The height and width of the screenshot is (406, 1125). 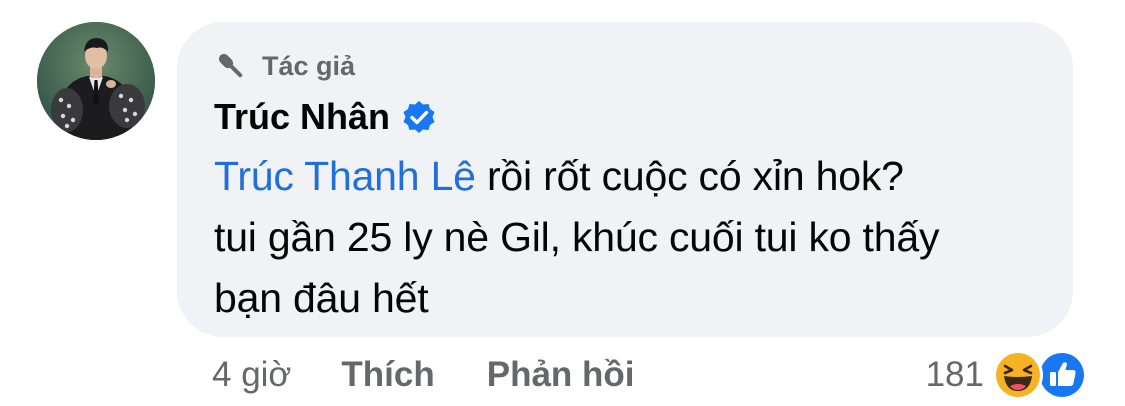 I want to click on verified-badge-icon, so click(x=419, y=117).